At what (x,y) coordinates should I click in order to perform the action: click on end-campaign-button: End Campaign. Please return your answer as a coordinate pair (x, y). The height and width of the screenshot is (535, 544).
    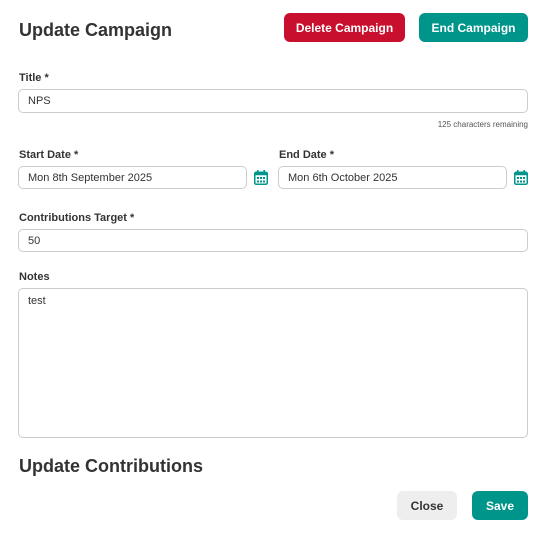
    Looking at the image, I should click on (473, 27).